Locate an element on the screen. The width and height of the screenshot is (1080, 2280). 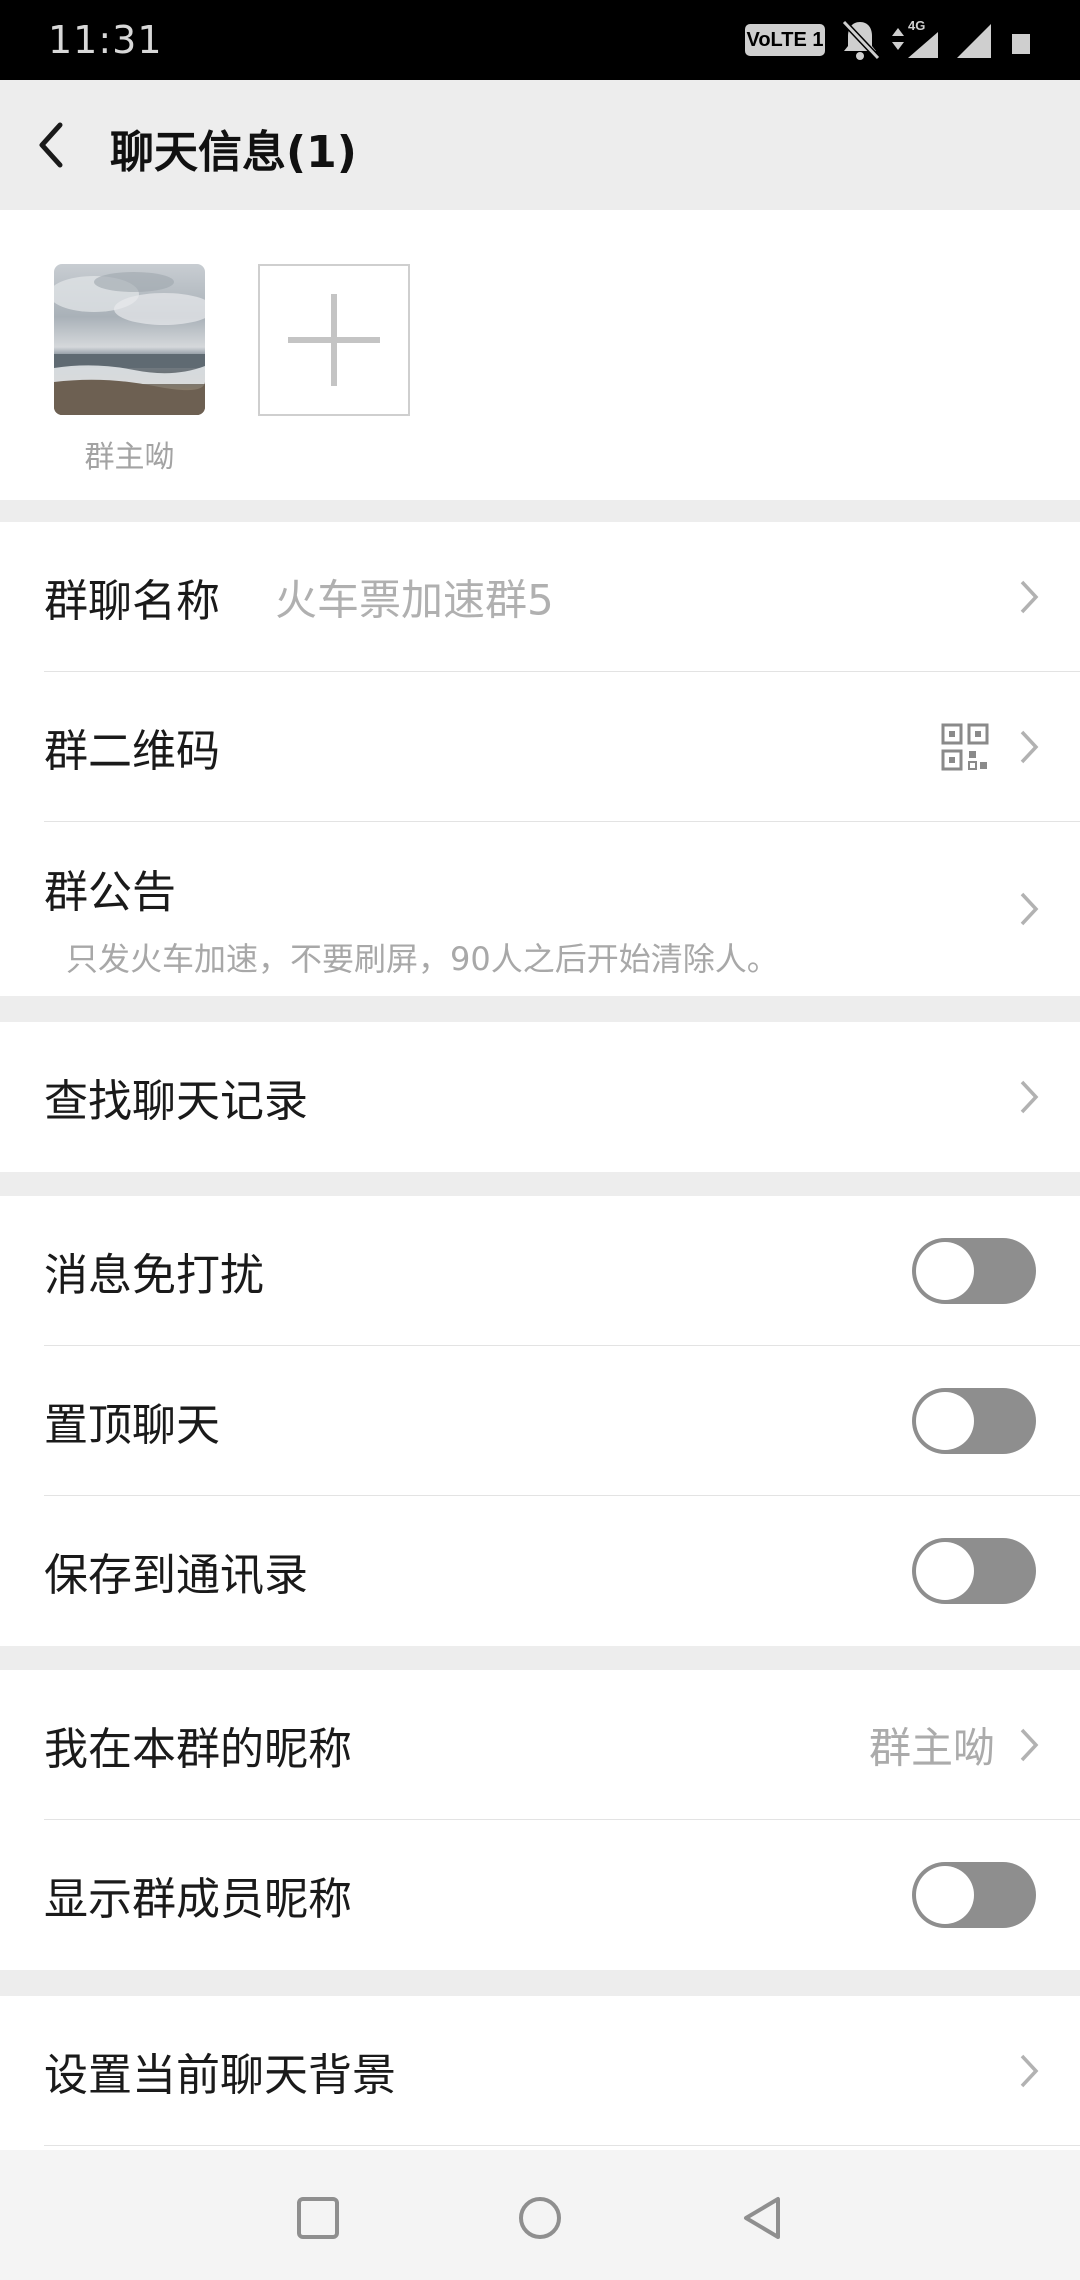
signal-4g-icon: 4G is located at coordinates (918, 42).